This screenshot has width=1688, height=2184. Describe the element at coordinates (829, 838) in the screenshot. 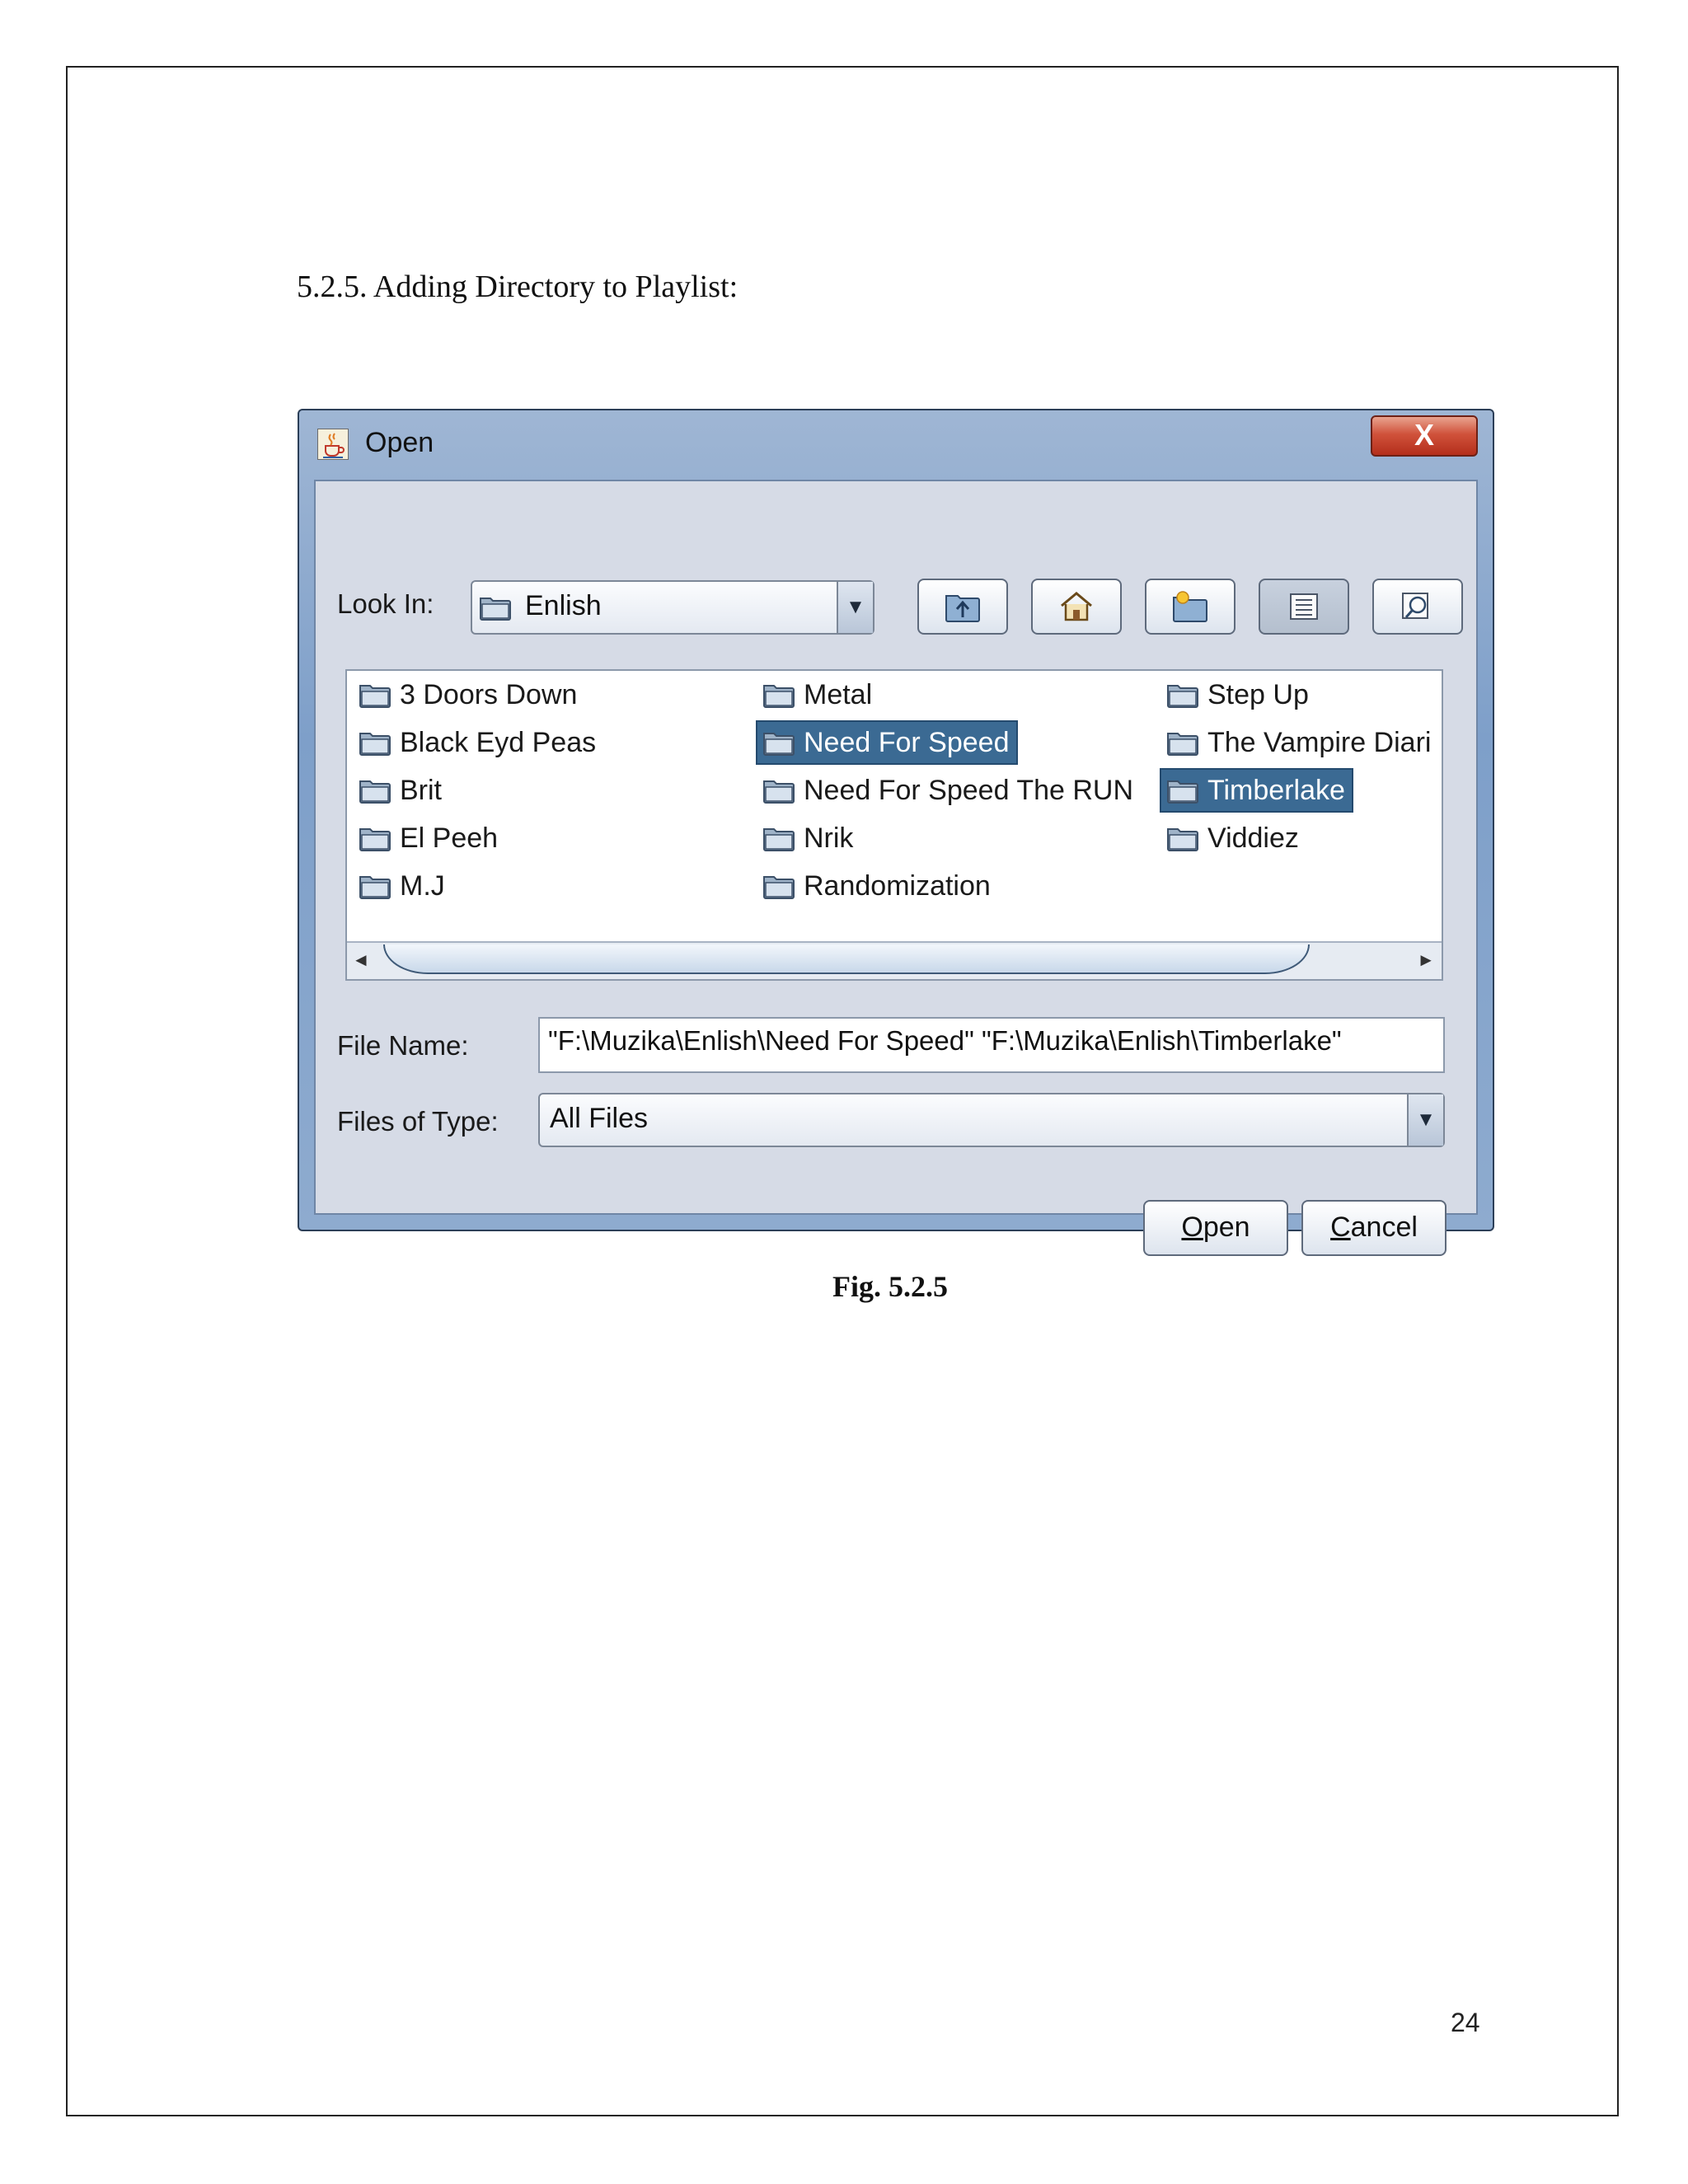

I see `file-list-item-label: Nrik` at that location.